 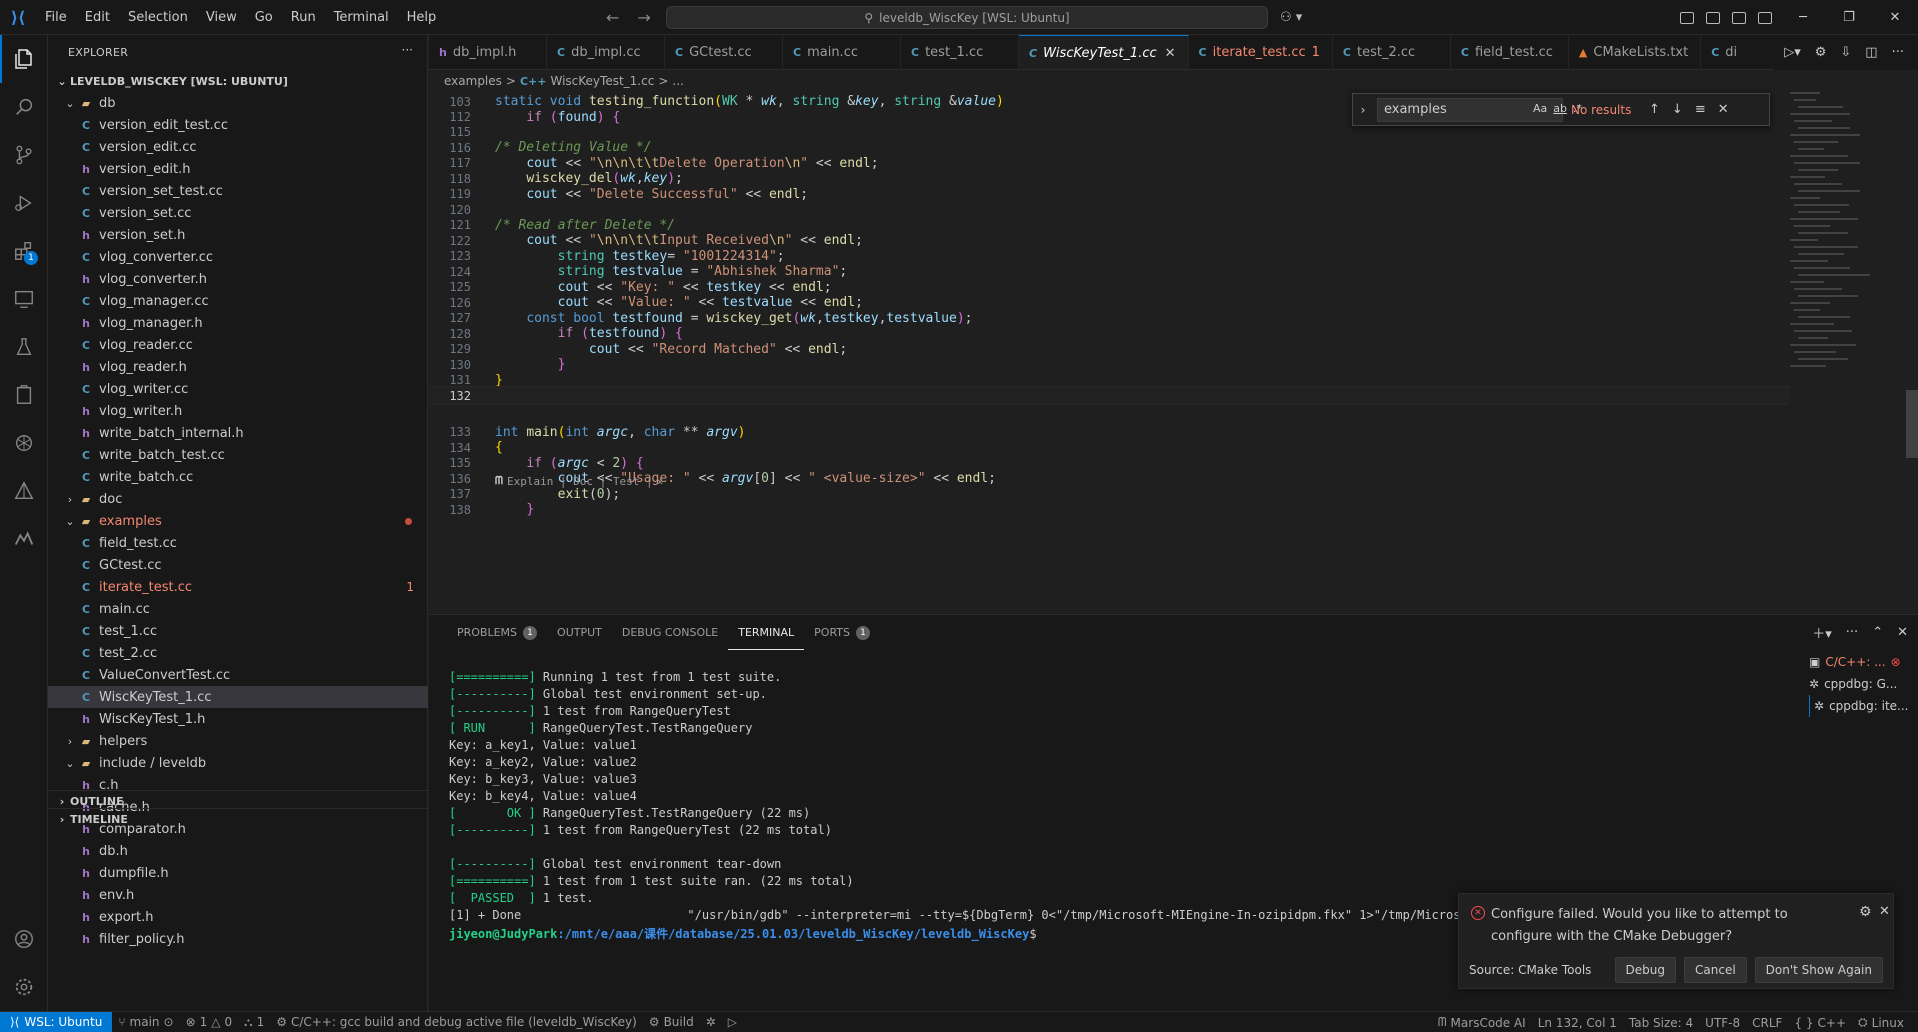 I want to click on toggle-panel-icon, so click(x=1739, y=17).